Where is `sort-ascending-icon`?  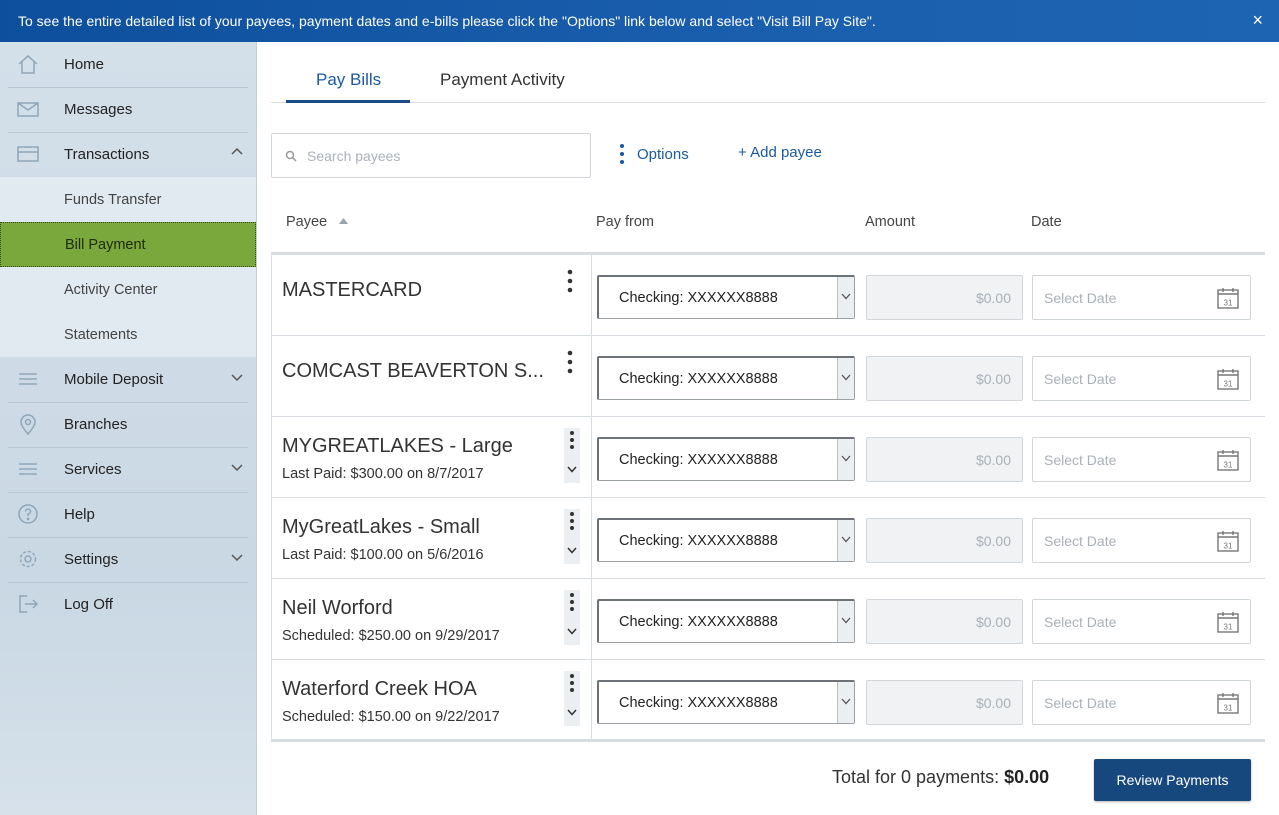 sort-ascending-icon is located at coordinates (344, 221).